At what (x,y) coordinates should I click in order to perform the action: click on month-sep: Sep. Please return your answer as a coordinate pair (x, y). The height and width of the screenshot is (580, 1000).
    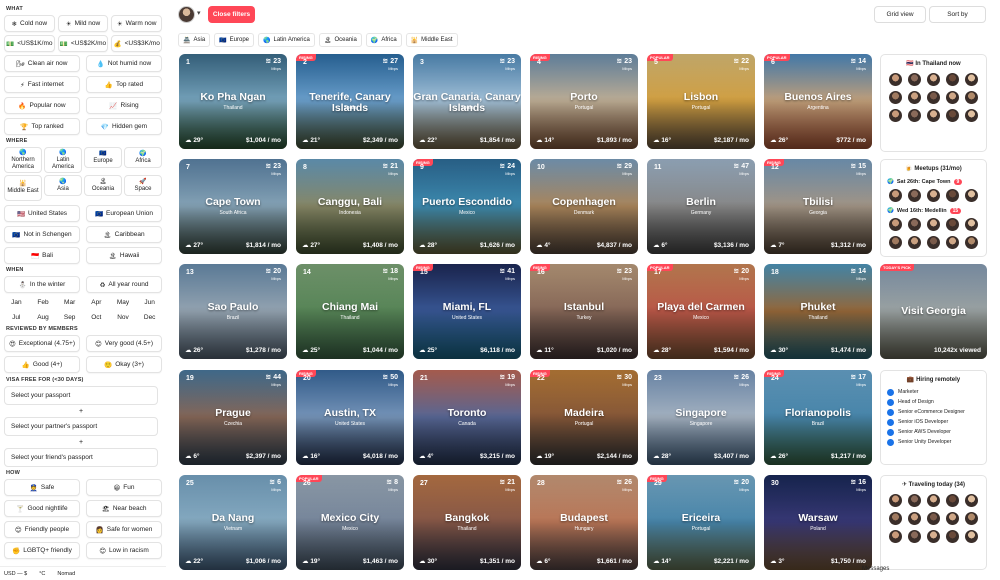
    Looking at the image, I should click on (69, 317).